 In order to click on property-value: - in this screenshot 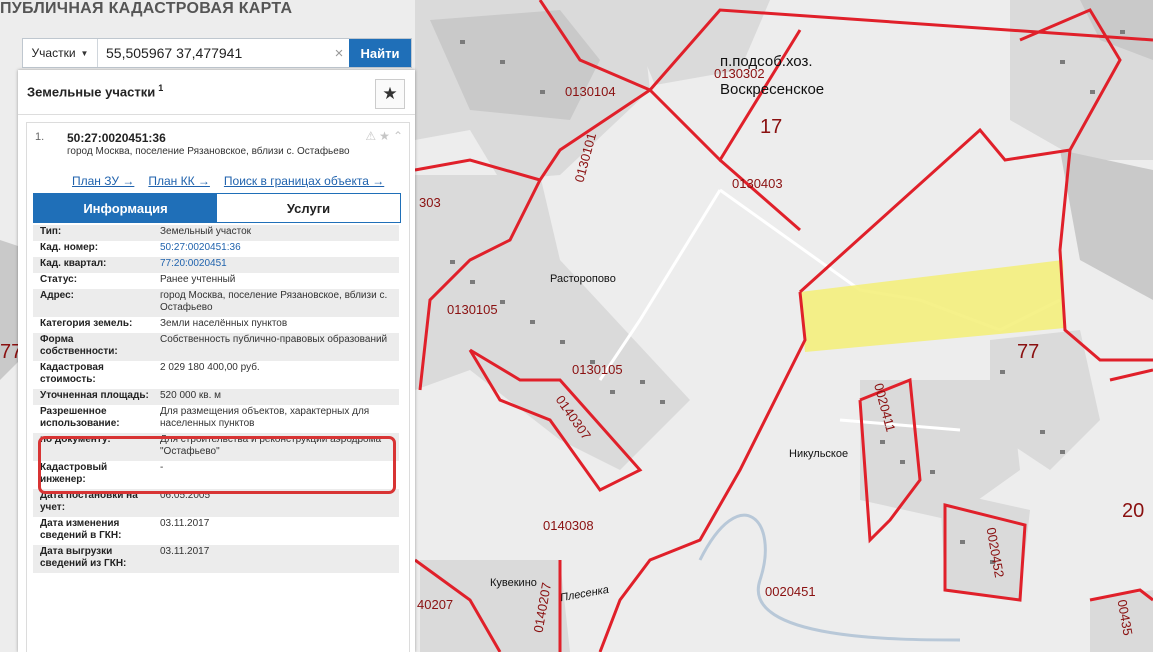, I will do `click(162, 467)`.